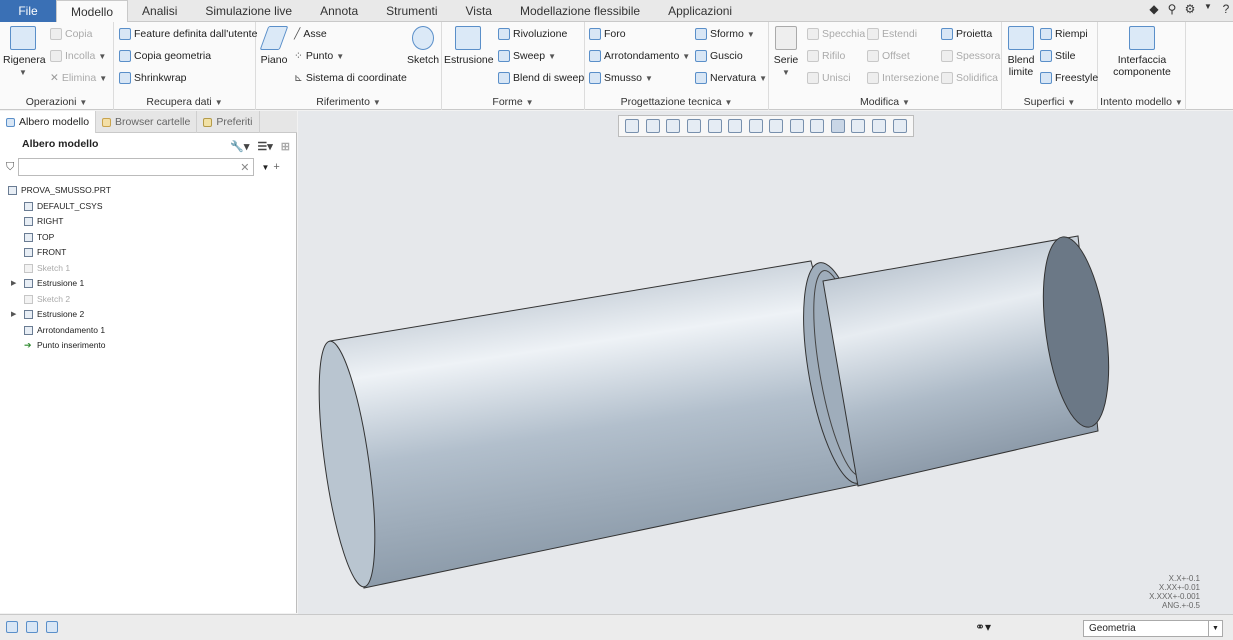 This screenshot has width=1233, height=640. I want to click on offset-button: Offset, so click(888, 56).